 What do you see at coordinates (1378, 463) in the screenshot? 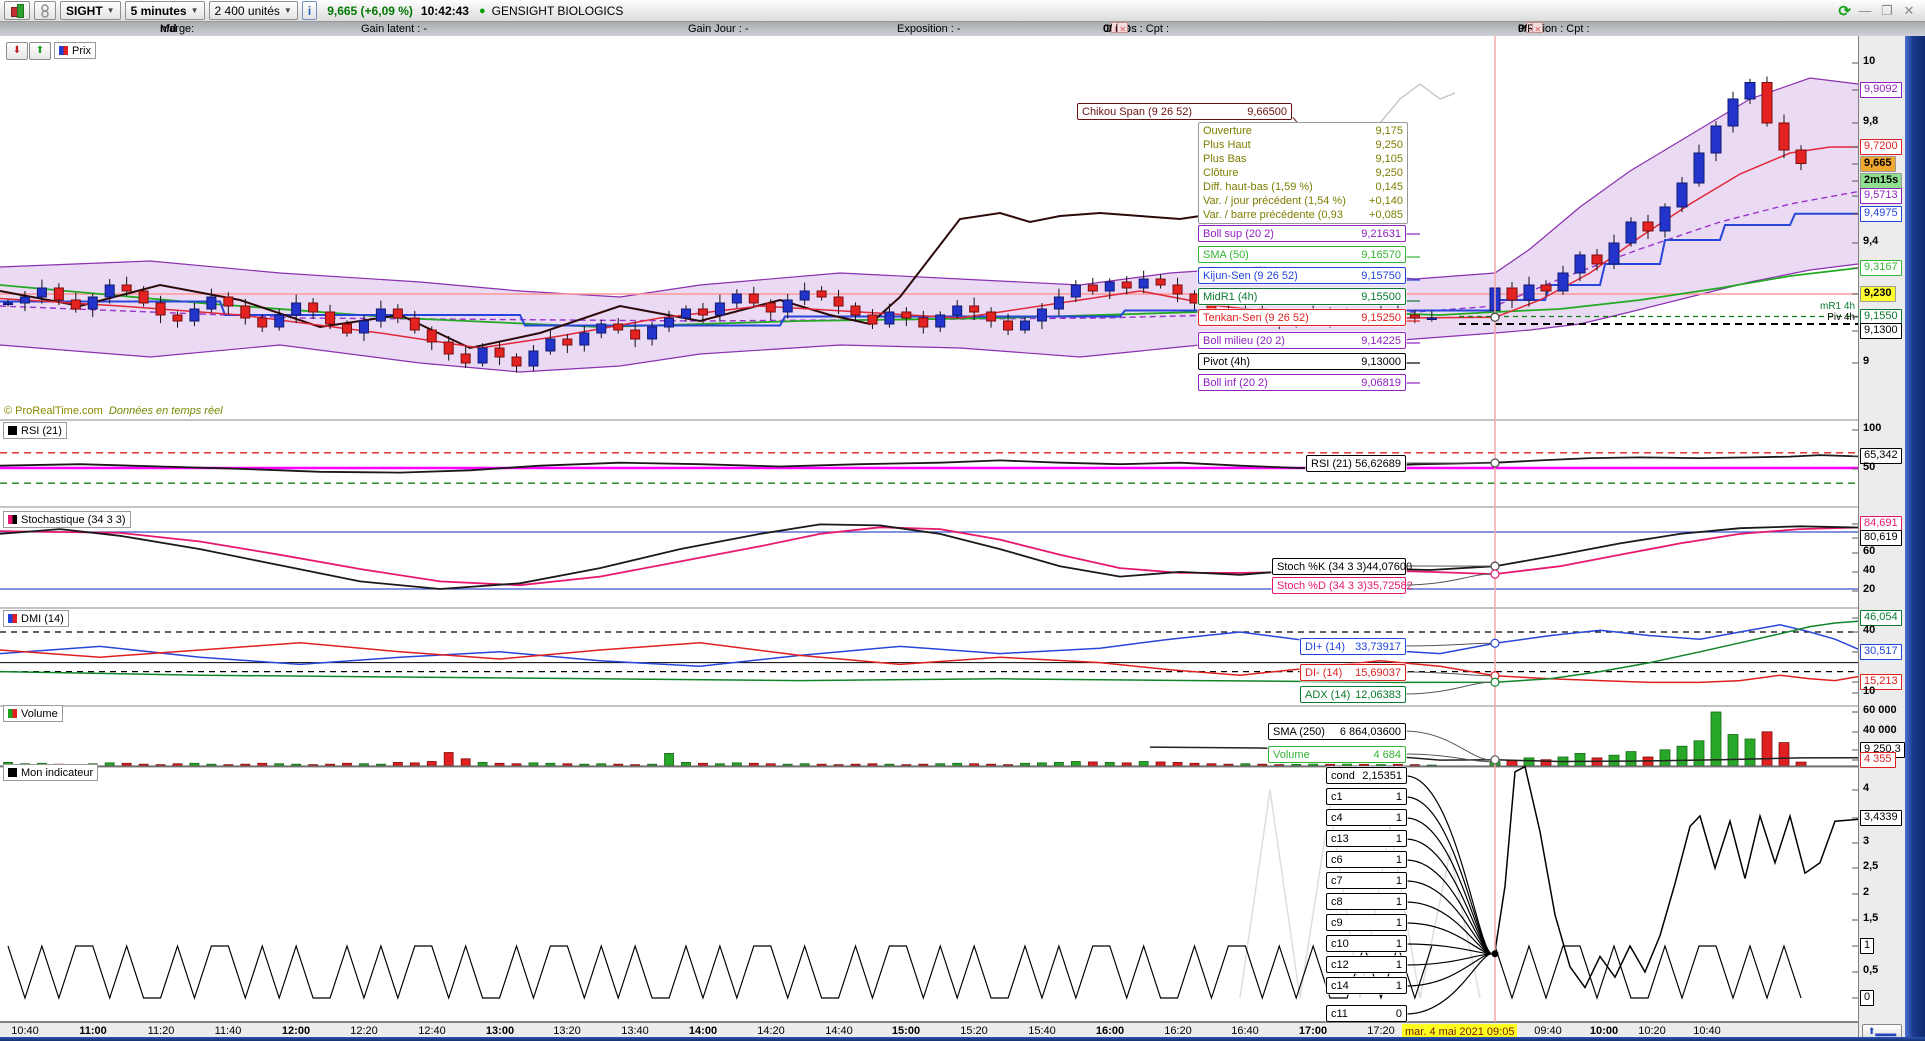
I see `indicator-value: 56,62689` at bounding box center [1378, 463].